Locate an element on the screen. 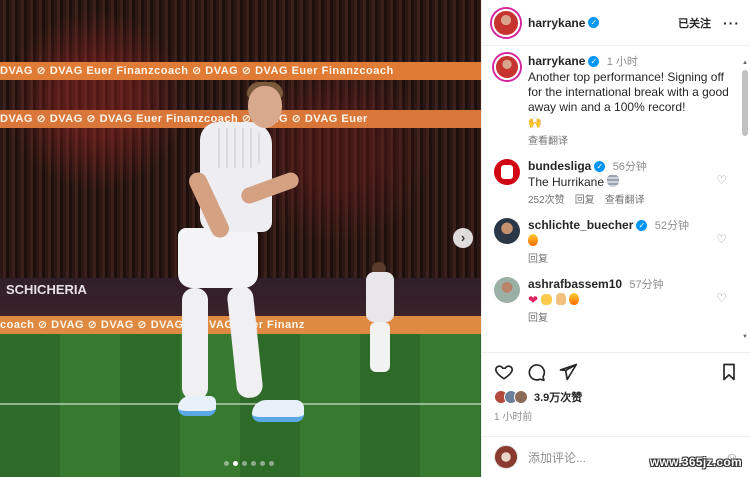 The height and width of the screenshot is (477, 750). bookmark-icon is located at coordinates (729, 372).